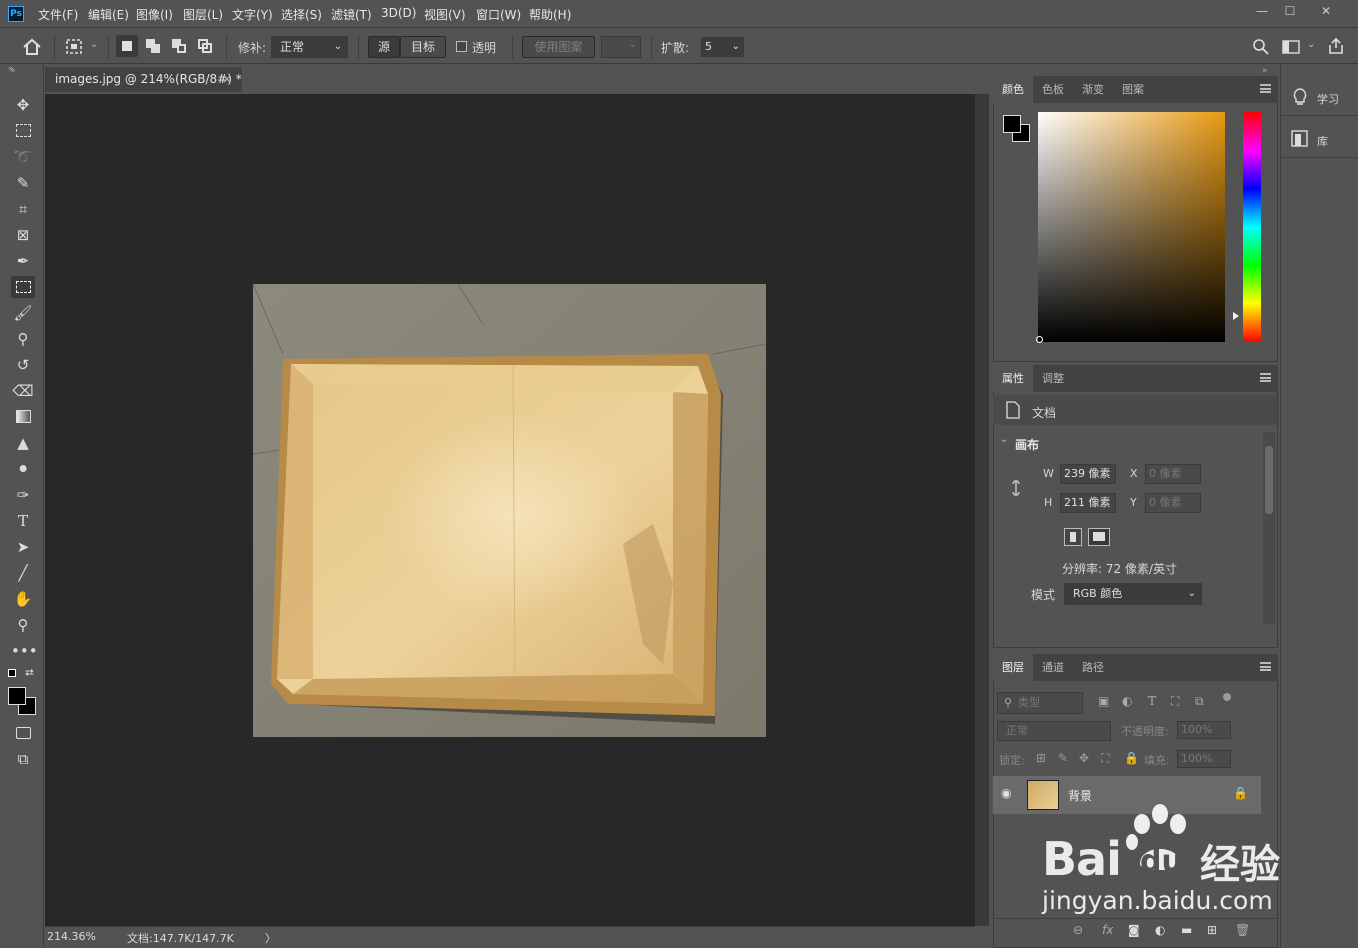  Describe the element at coordinates (1319, 97) in the screenshot. I see `learn-item: 学习` at that location.